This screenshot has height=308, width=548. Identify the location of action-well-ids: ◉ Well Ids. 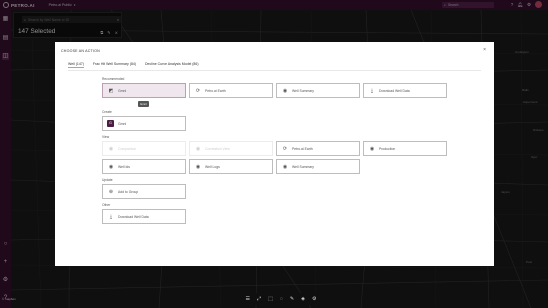
(144, 166).